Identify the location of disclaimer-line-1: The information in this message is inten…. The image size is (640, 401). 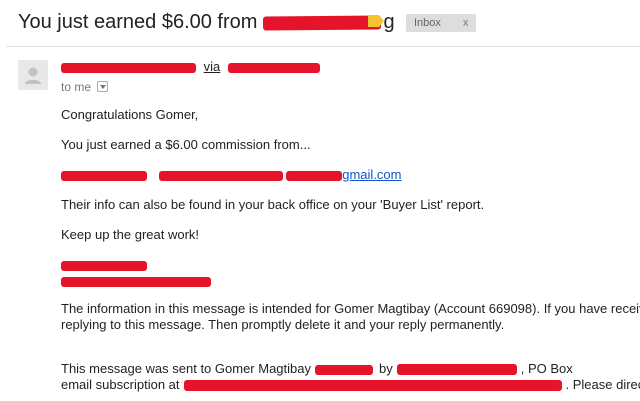
(350, 308).